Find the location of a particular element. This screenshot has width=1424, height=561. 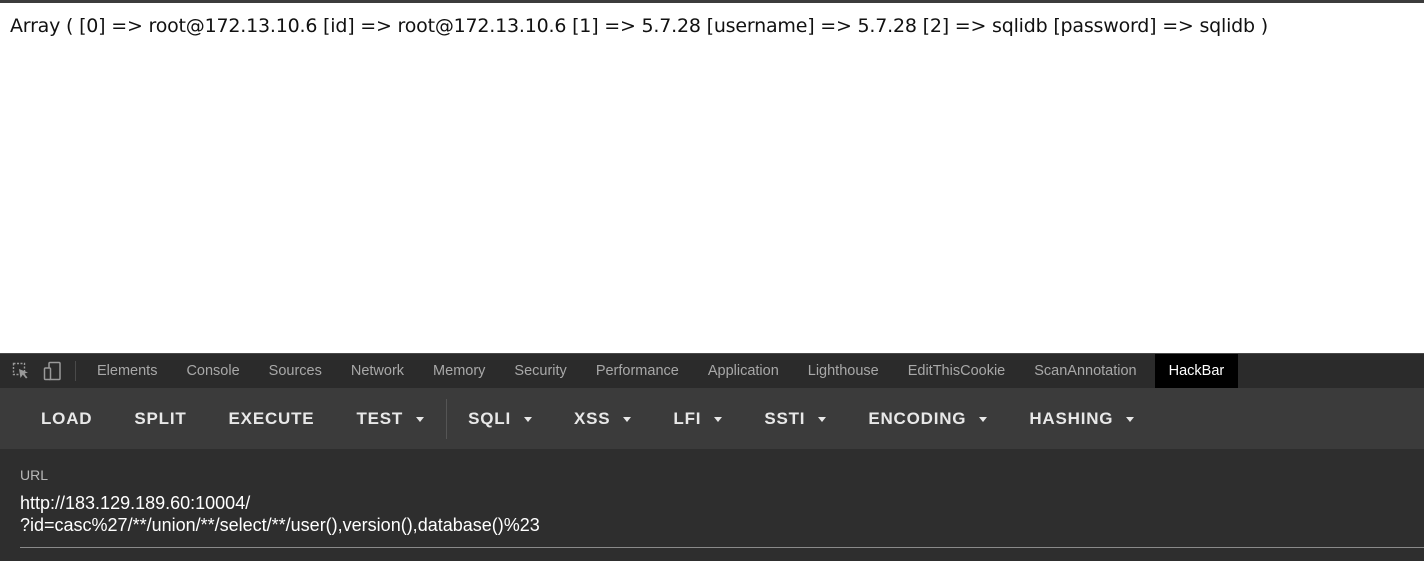

execute-button: EXECUTE is located at coordinates (272, 418).